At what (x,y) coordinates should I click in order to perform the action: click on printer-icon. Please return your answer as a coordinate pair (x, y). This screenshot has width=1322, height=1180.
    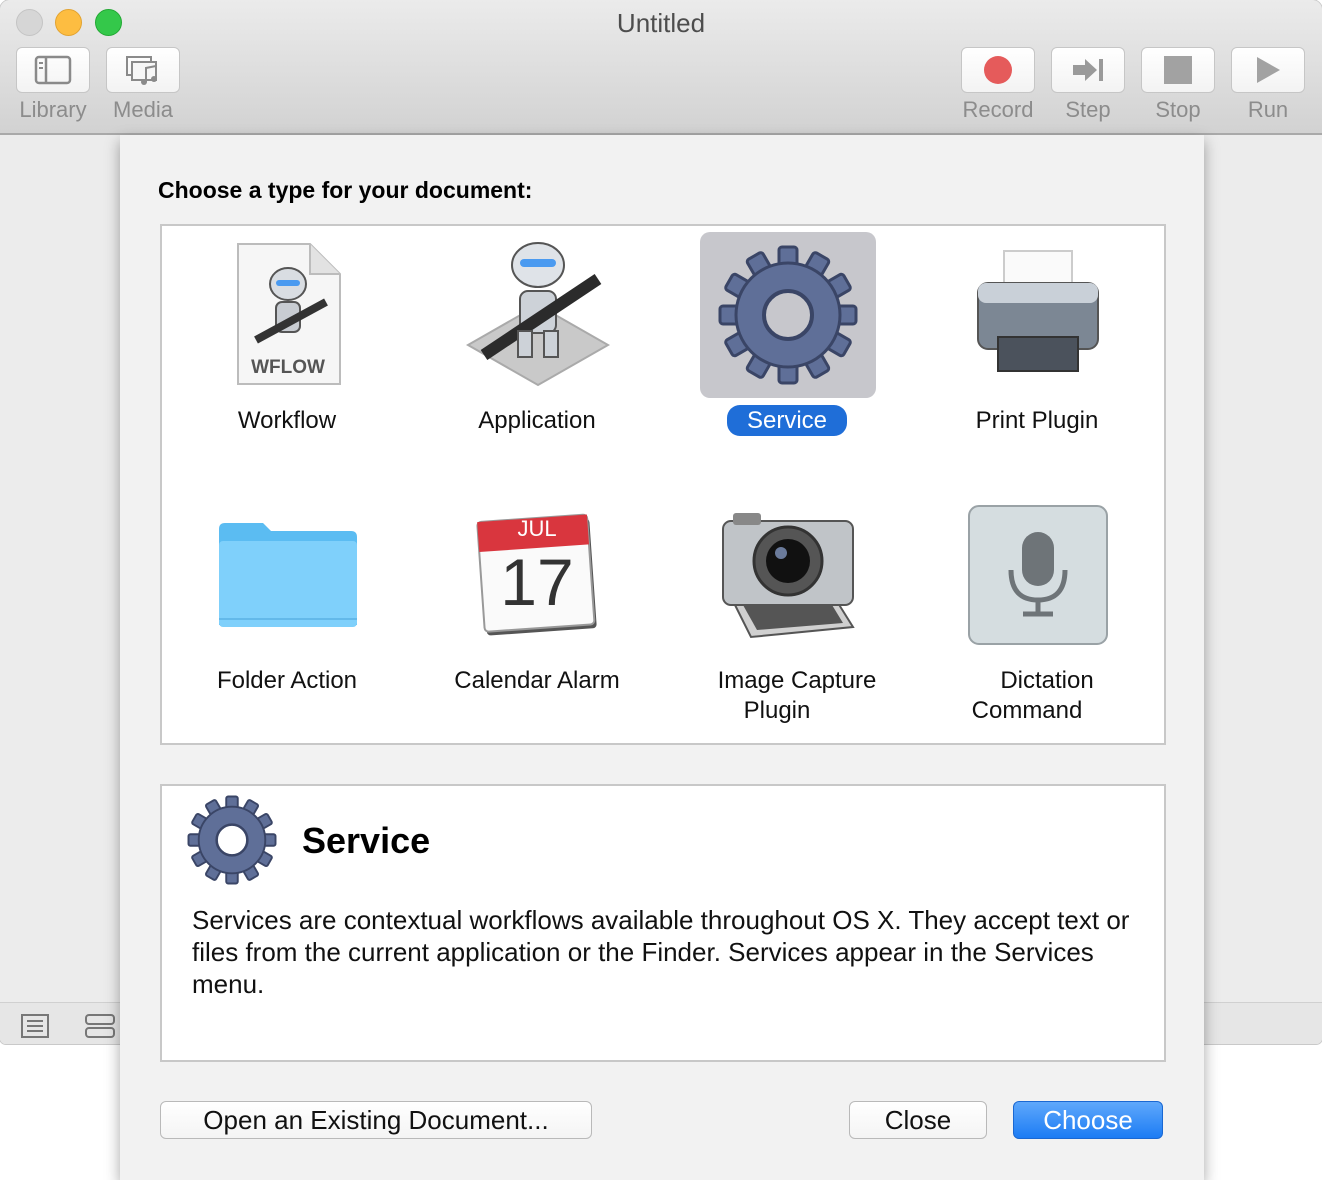
    Looking at the image, I should click on (1038, 311).